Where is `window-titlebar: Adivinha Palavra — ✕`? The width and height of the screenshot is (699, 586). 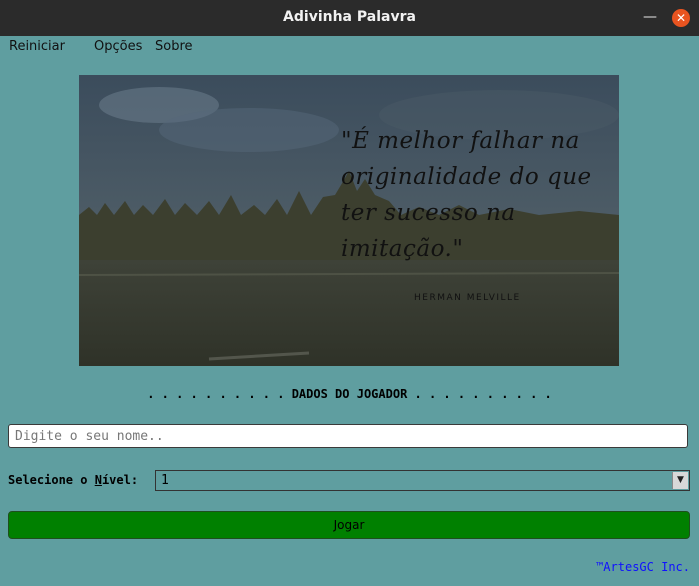 window-titlebar: Adivinha Palavra — ✕ is located at coordinates (349, 18).